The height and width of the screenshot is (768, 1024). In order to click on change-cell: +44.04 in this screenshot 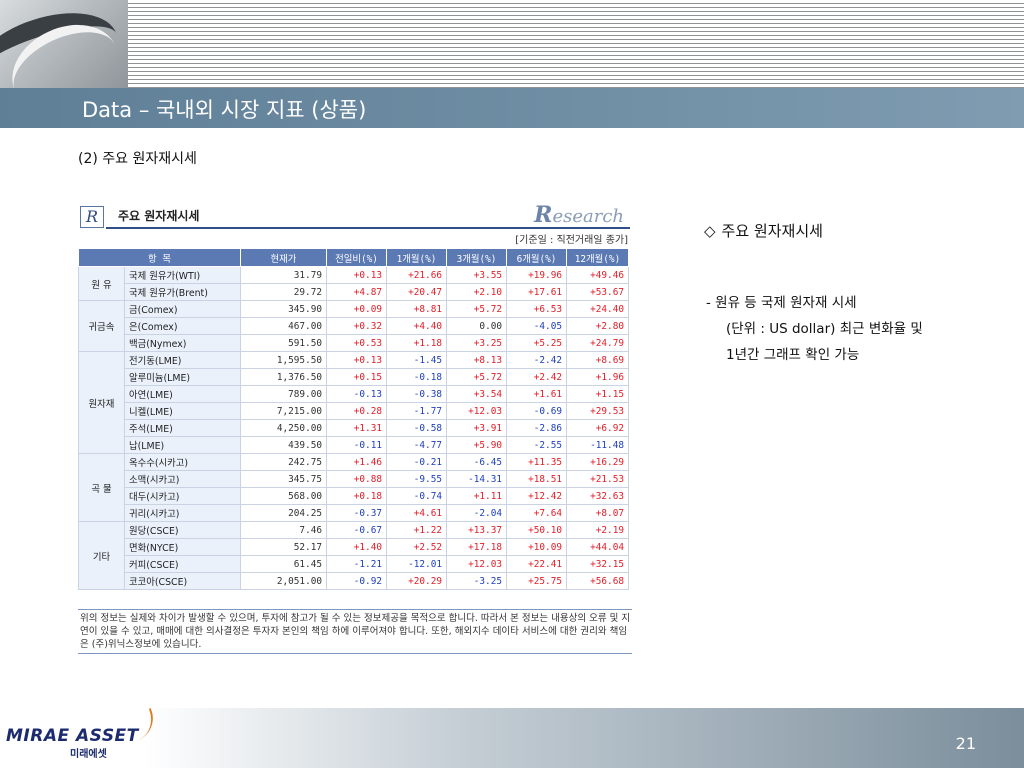, I will do `click(597, 547)`.